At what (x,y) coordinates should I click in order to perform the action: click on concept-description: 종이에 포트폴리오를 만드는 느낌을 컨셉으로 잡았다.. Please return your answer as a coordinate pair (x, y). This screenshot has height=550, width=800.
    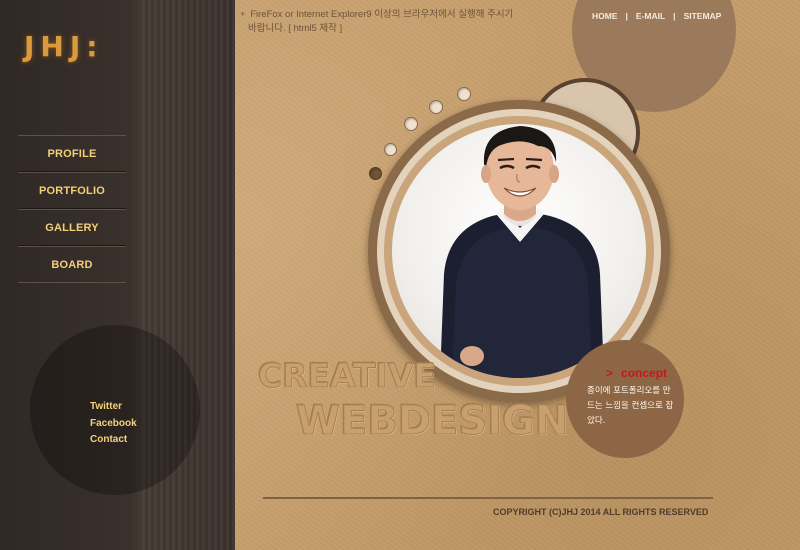
    Looking at the image, I should click on (630, 406).